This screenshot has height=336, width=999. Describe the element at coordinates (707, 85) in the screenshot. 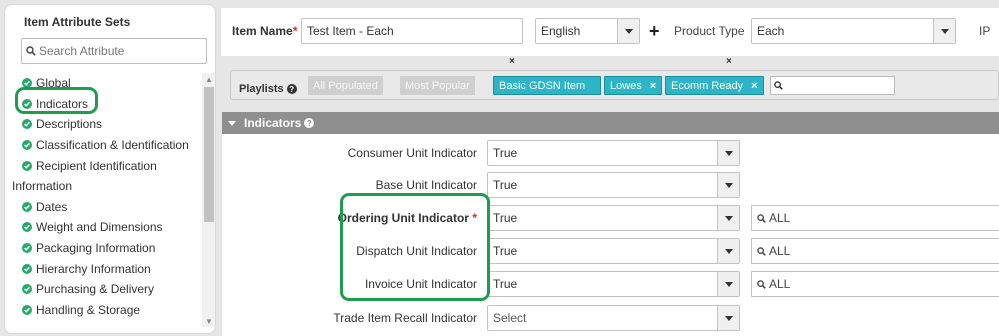

I see `chip-label: Ecomm Ready` at that location.